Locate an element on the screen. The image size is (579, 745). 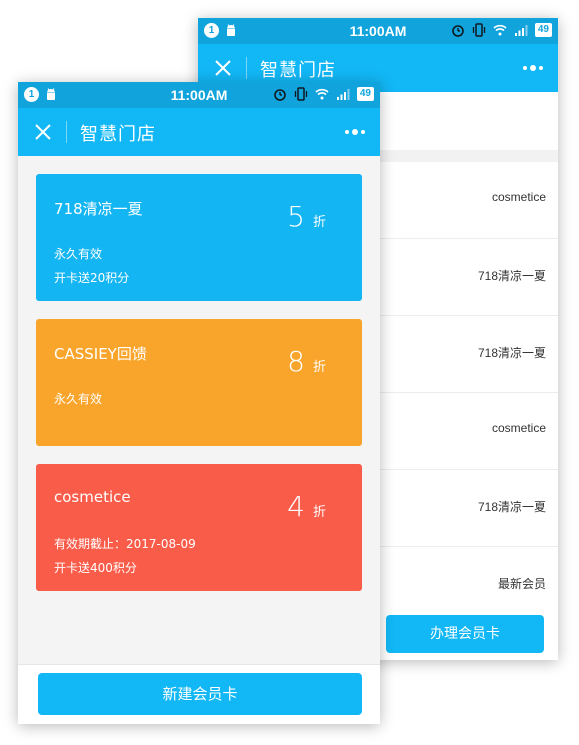
new-member-card-button: 新建会员卡 is located at coordinates (200, 694).